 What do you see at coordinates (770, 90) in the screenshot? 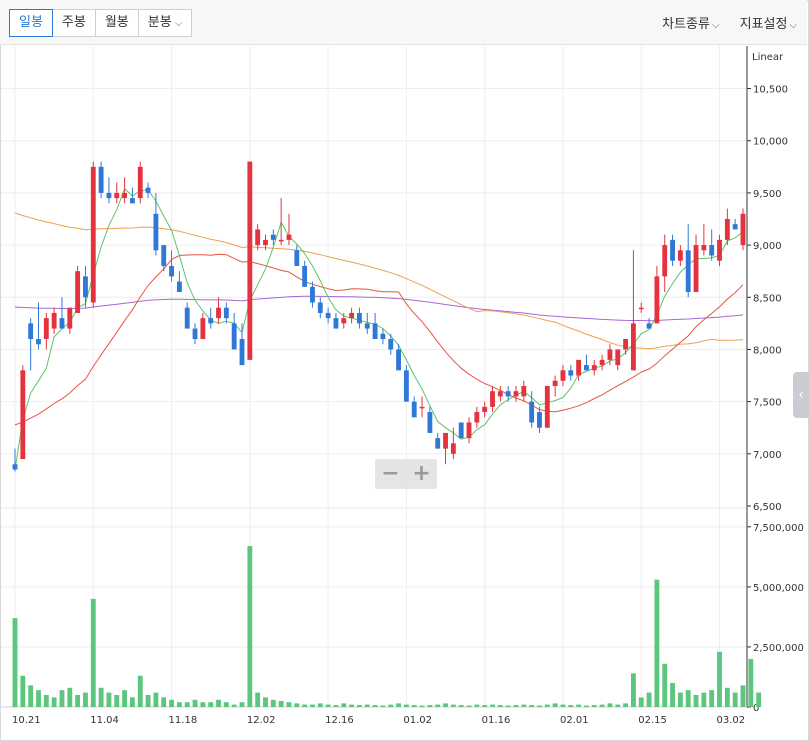
I see `price-tick-label: 10,500` at bounding box center [770, 90].